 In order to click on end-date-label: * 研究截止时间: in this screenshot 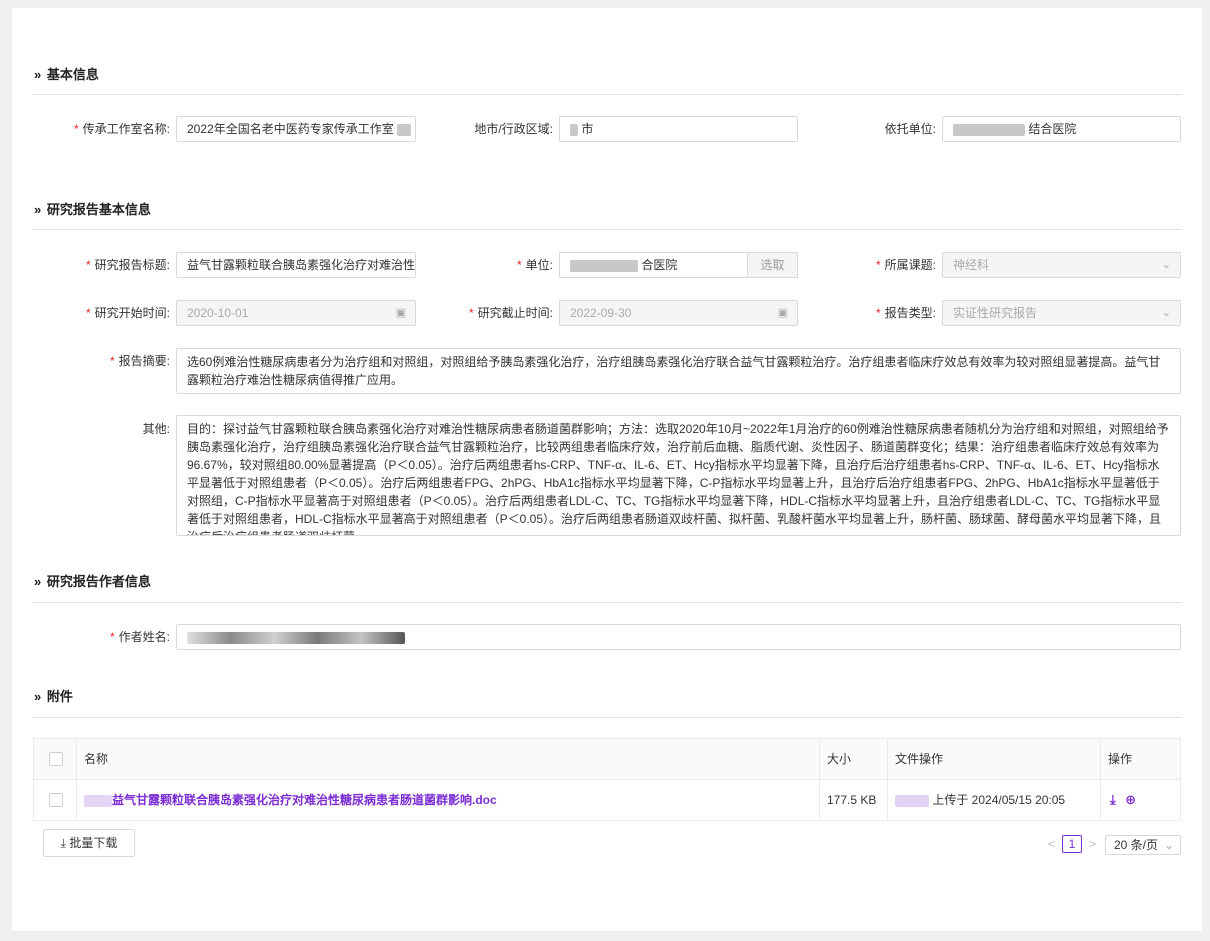, I will do `click(510, 313)`.